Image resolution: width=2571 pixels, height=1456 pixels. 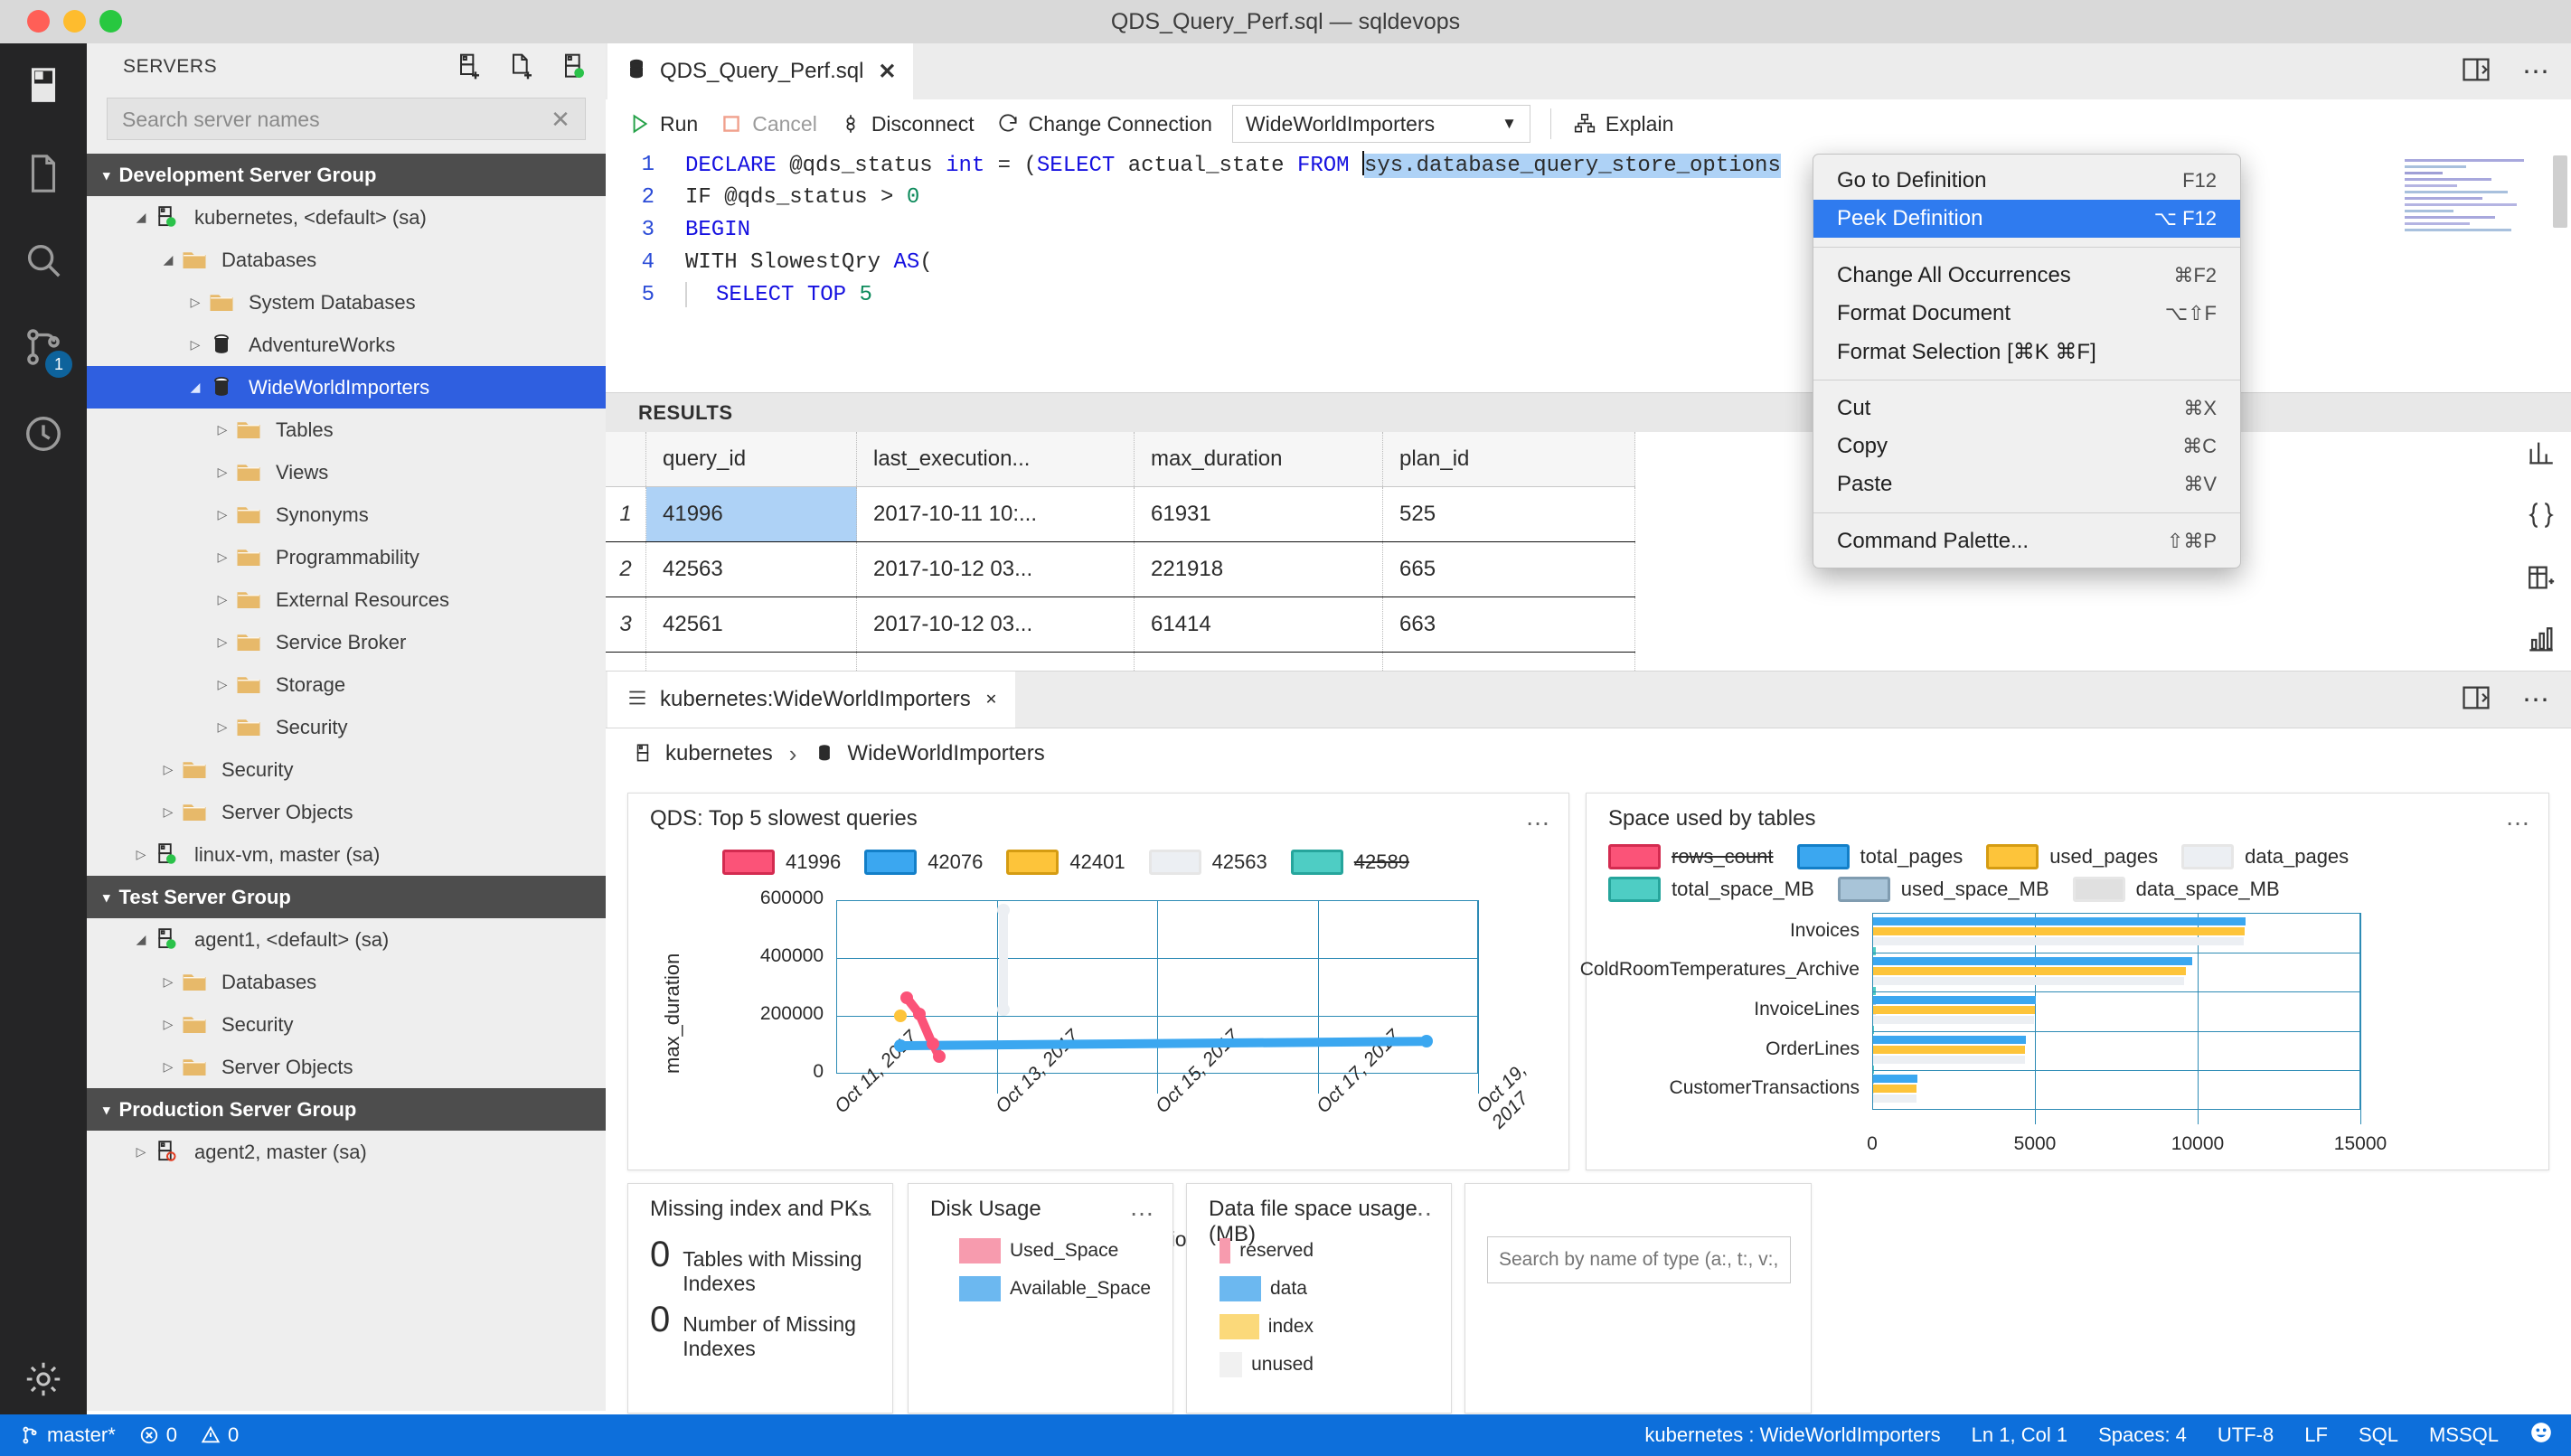 What do you see at coordinates (2560, 192) in the screenshot?
I see `editor-scrollbar-thumb` at bounding box center [2560, 192].